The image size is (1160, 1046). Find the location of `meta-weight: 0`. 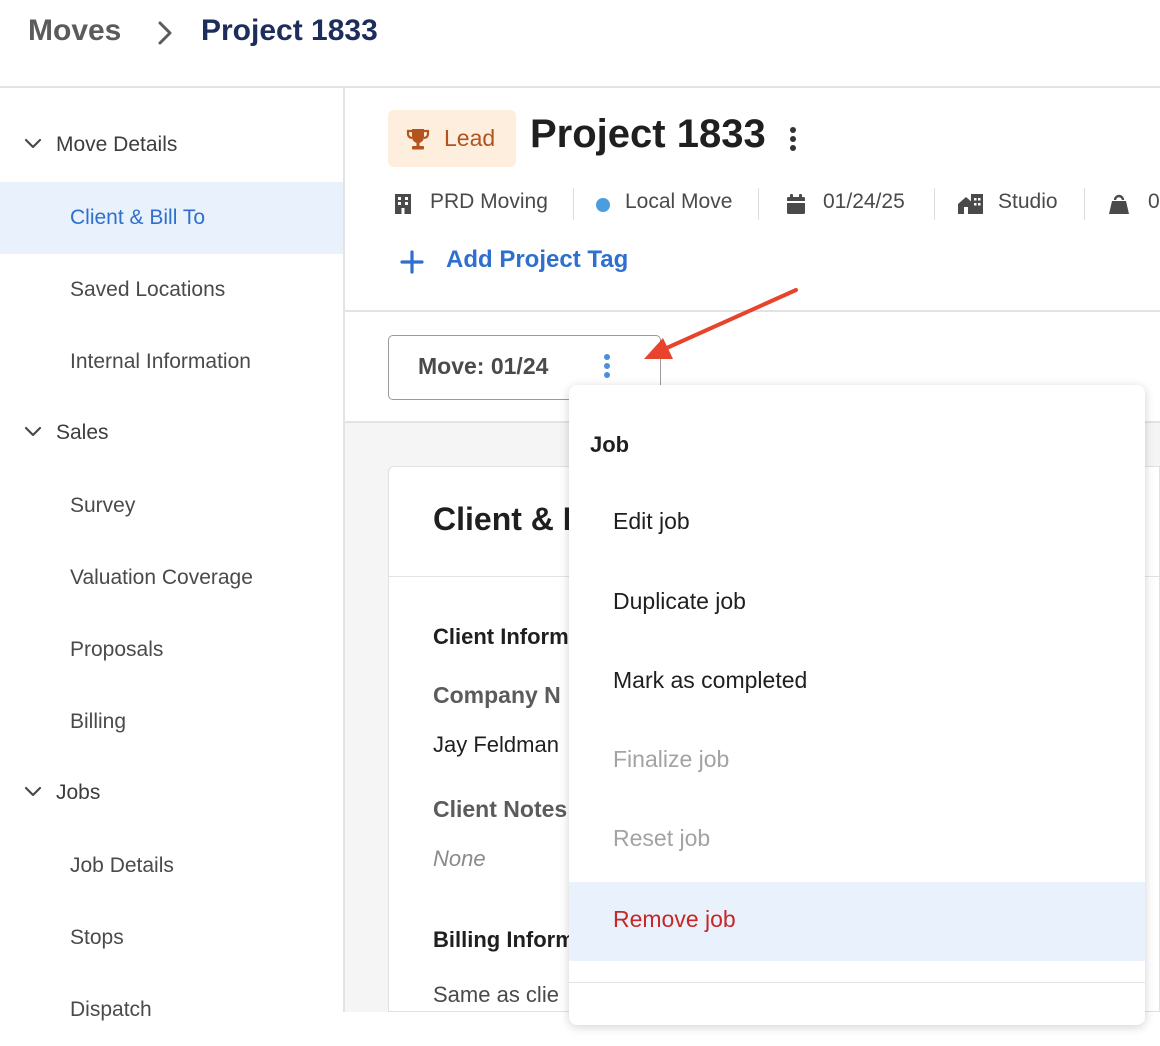

meta-weight: 0 is located at coordinates (1134, 204).